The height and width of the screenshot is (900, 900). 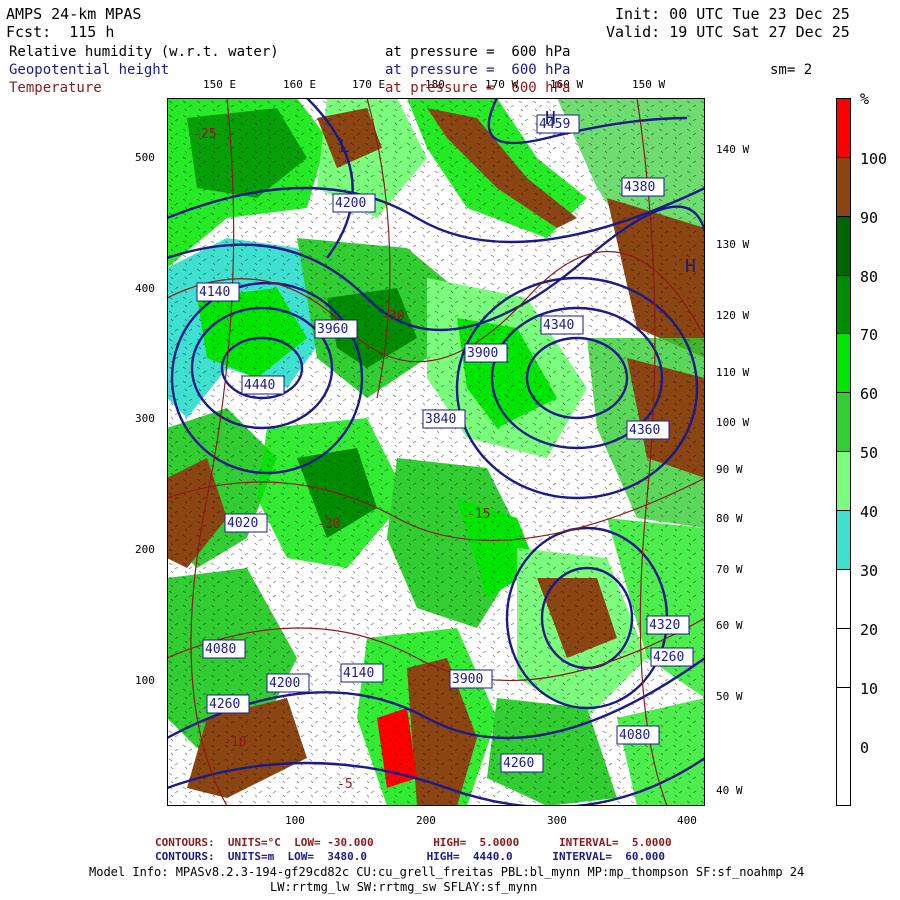 What do you see at coordinates (145, 157) in the screenshot?
I see `y-tick-label: 500` at bounding box center [145, 157].